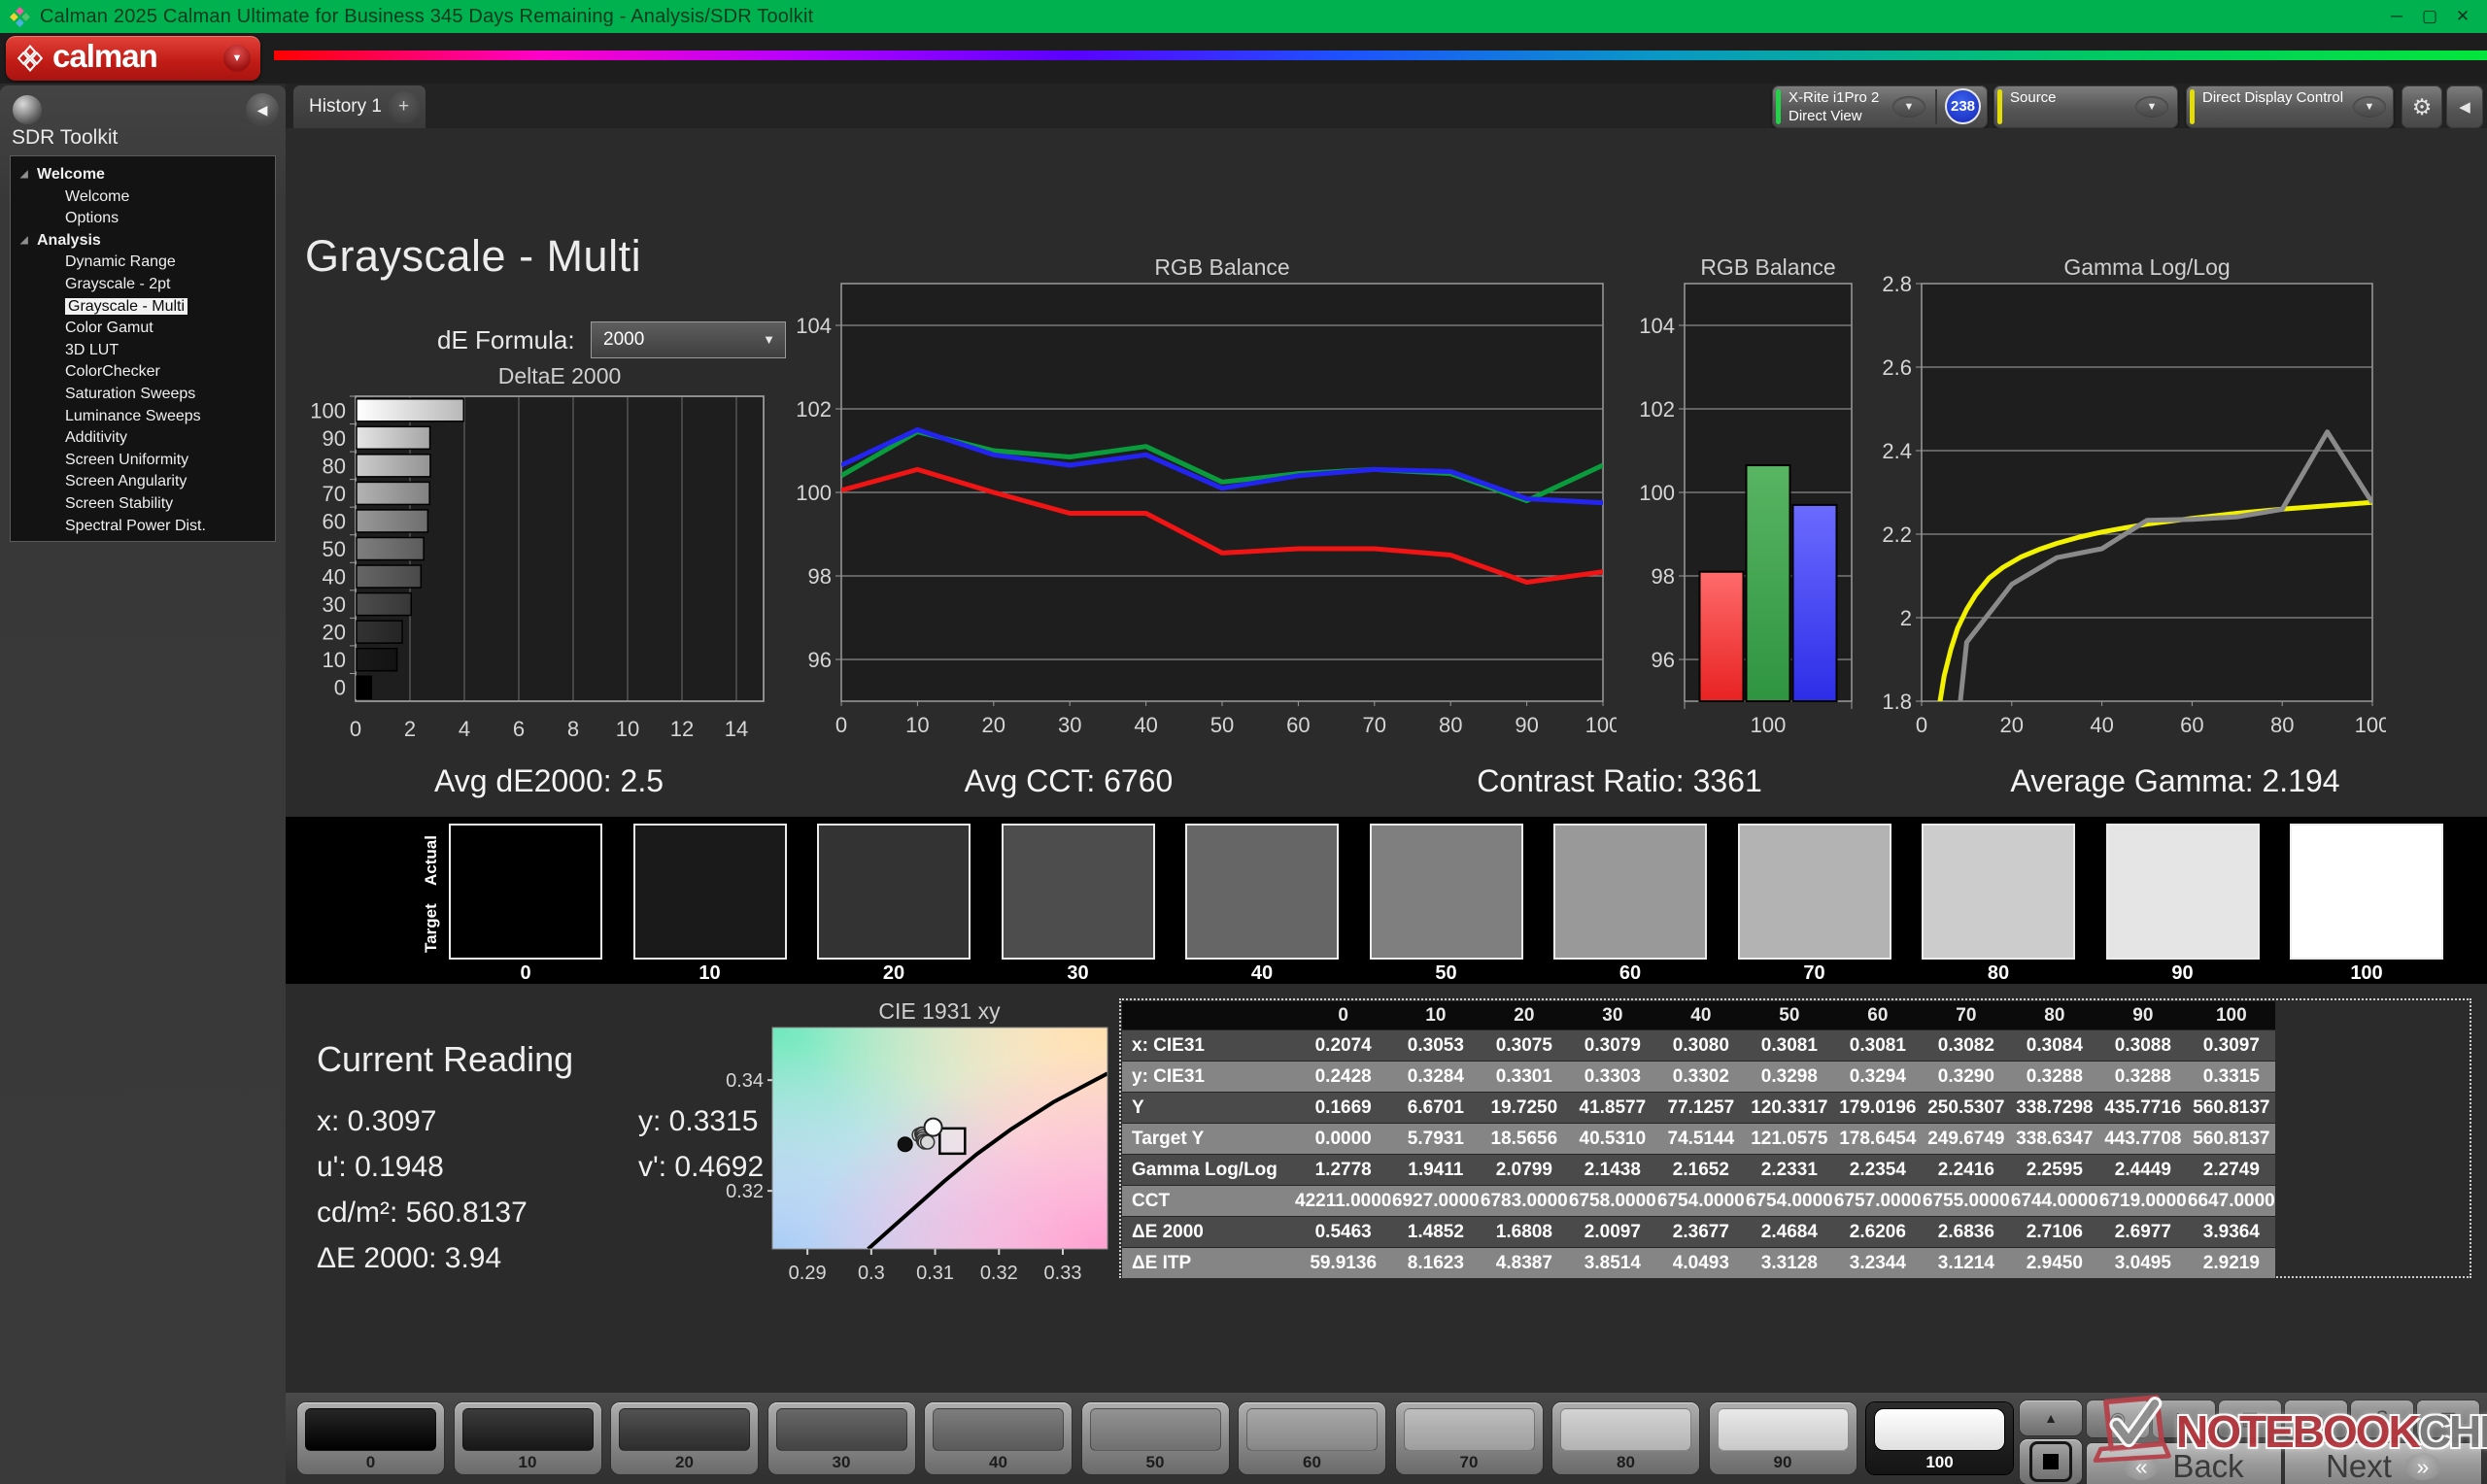 The image size is (2487, 1484). What do you see at coordinates (143, 482) in the screenshot?
I see `sidebar-item-screen-angularity: Screen Angularity` at bounding box center [143, 482].